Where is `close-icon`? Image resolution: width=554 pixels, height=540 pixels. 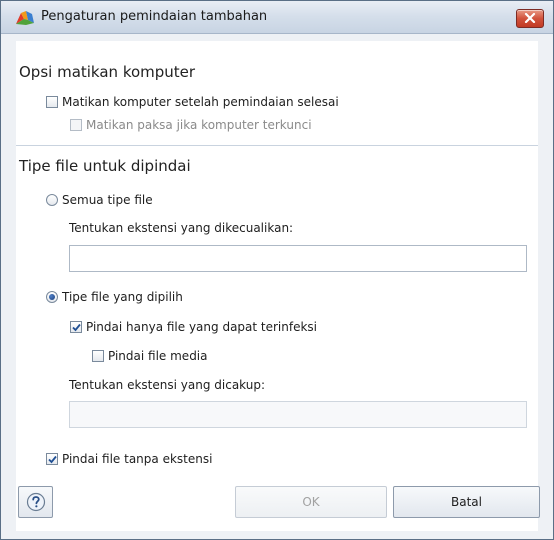
close-icon is located at coordinates (530, 18).